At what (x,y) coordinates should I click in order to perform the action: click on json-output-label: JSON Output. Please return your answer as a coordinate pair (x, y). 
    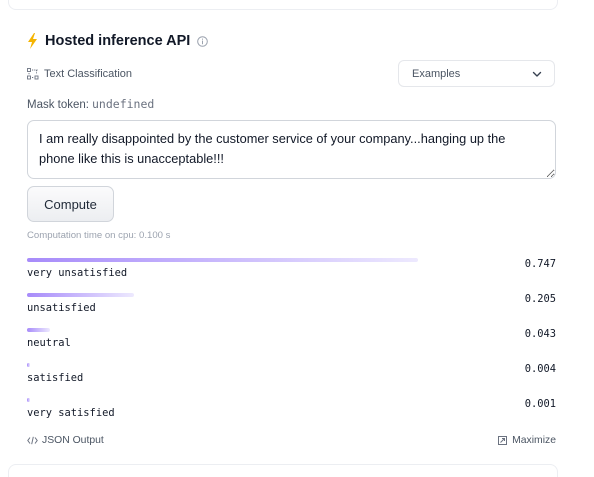
    Looking at the image, I should click on (73, 440).